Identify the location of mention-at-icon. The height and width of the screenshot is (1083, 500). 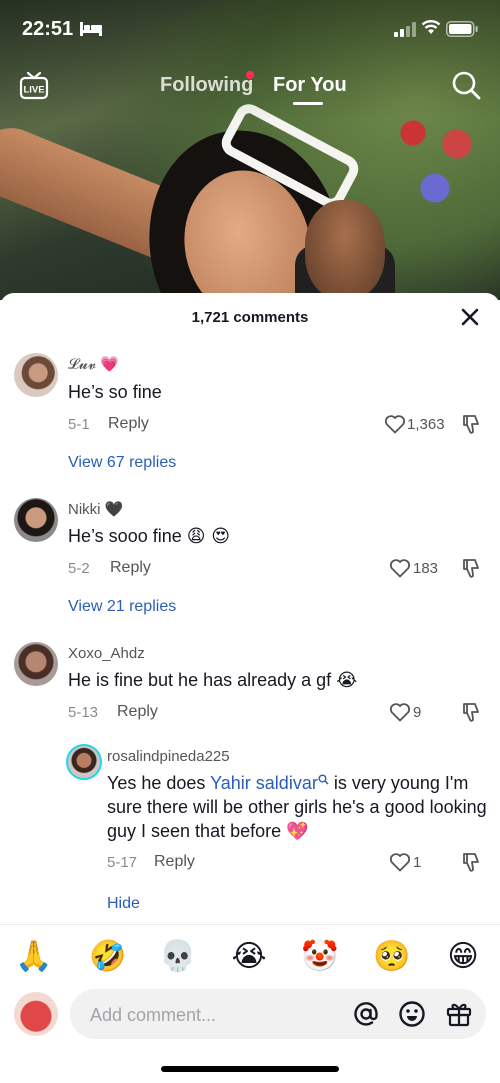
(366, 1014).